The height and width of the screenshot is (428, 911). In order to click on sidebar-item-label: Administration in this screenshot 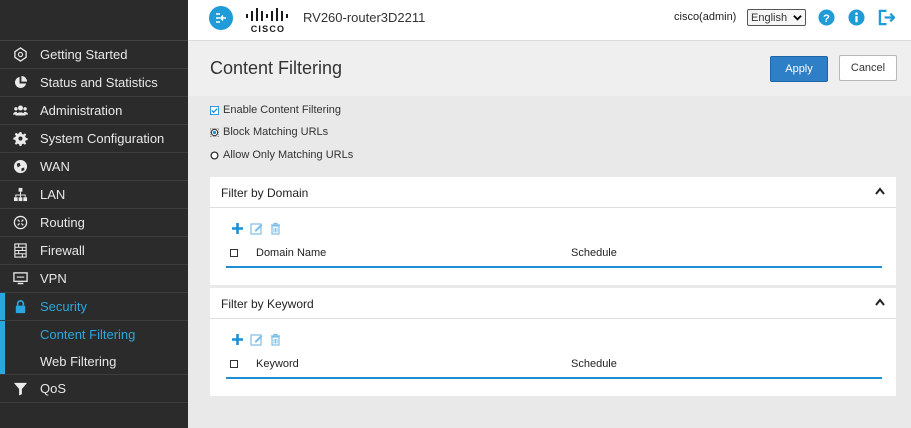, I will do `click(81, 110)`.